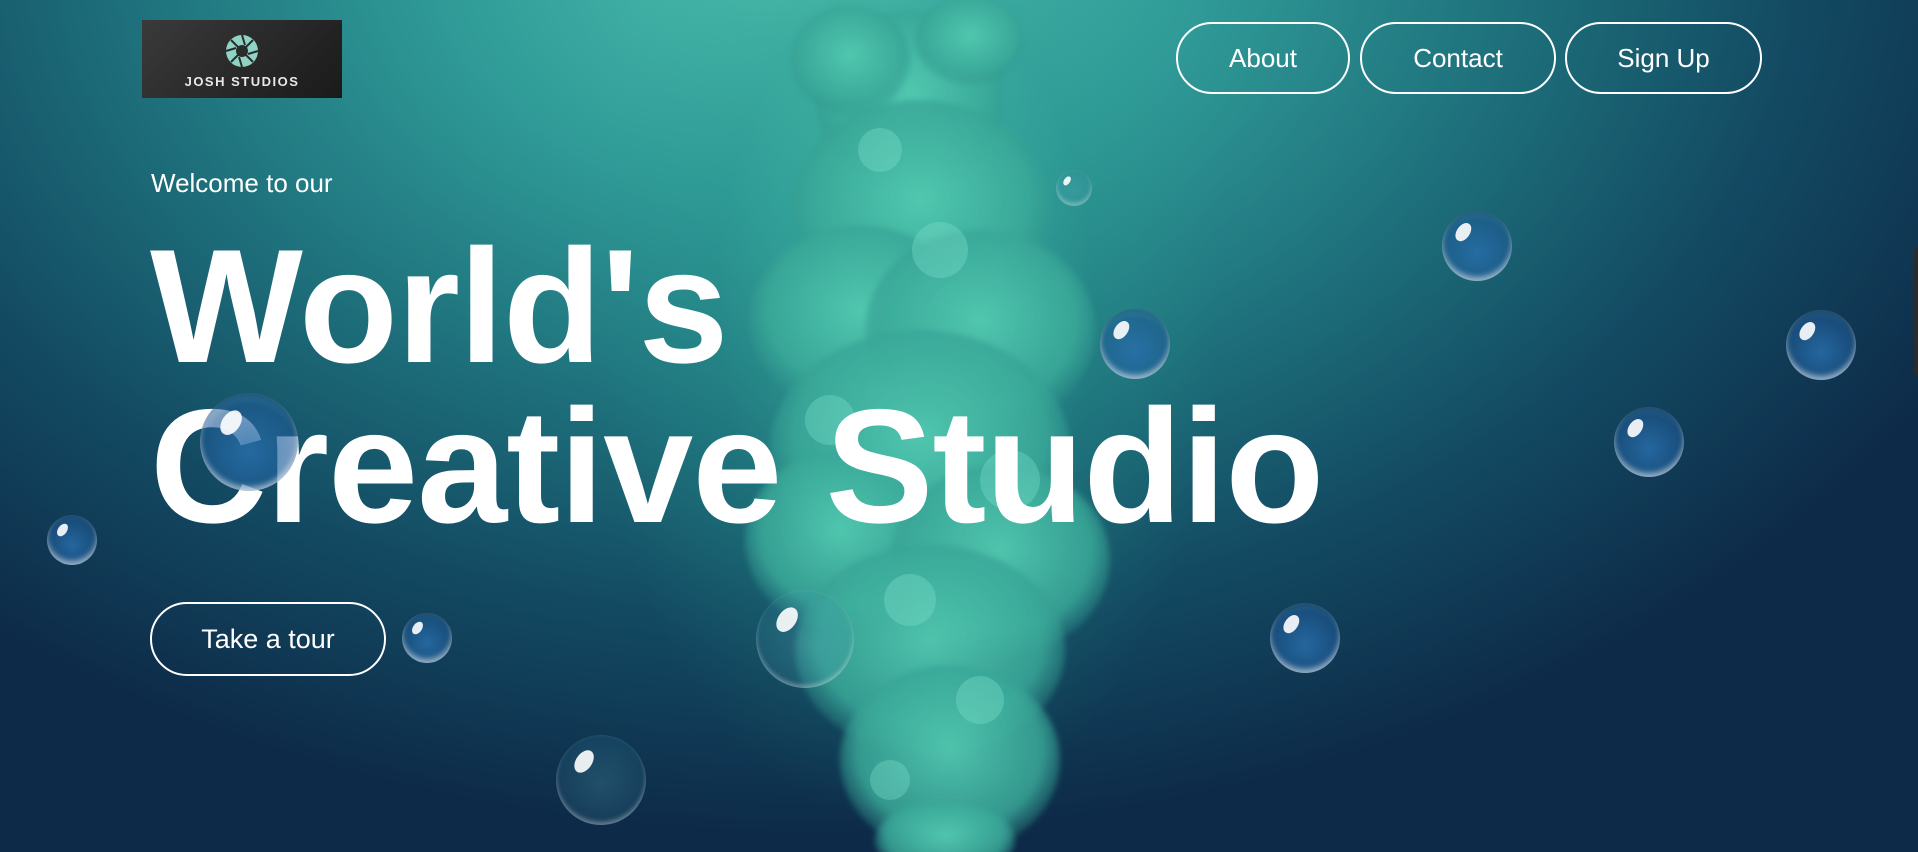 This screenshot has width=1918, height=852. I want to click on nav-contact-button: Contact, so click(1458, 58).